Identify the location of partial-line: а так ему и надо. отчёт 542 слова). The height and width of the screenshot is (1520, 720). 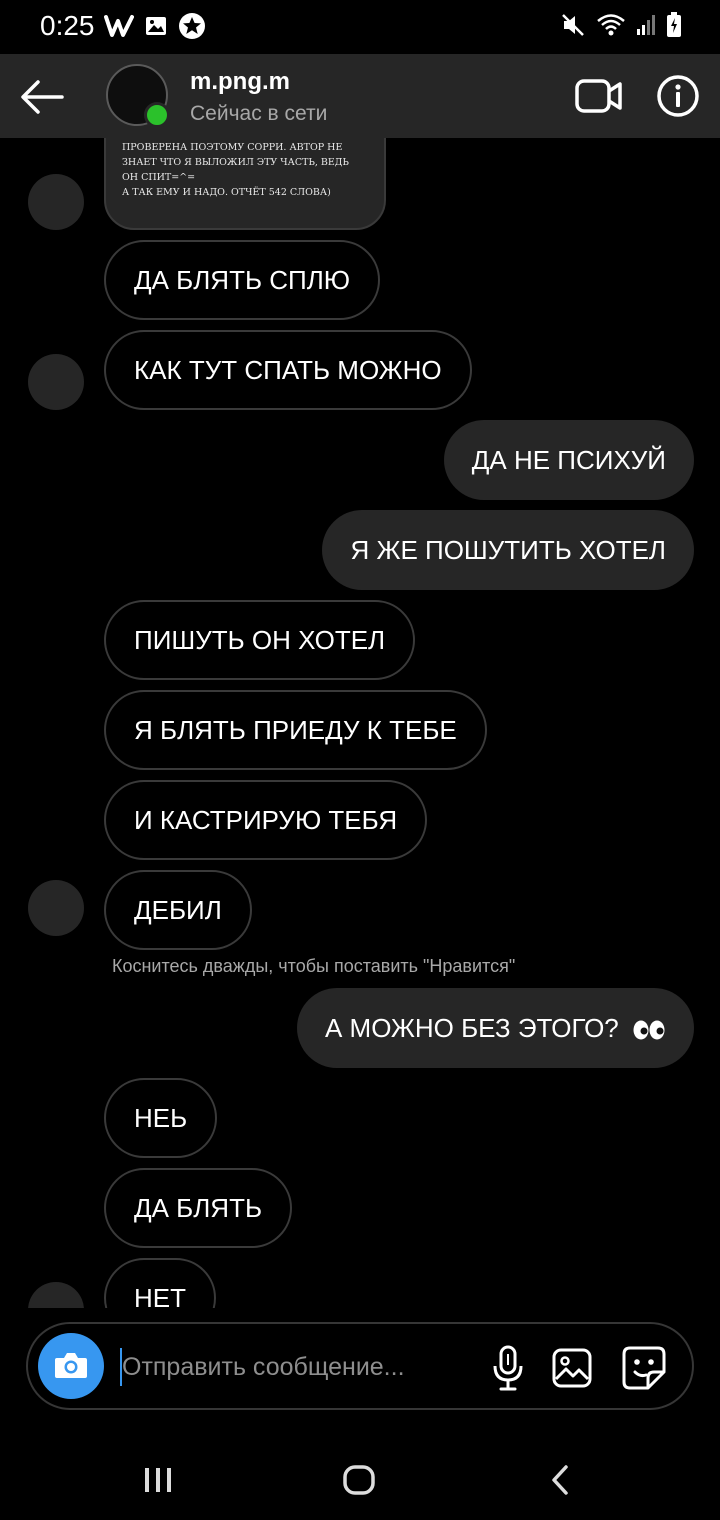
(226, 192).